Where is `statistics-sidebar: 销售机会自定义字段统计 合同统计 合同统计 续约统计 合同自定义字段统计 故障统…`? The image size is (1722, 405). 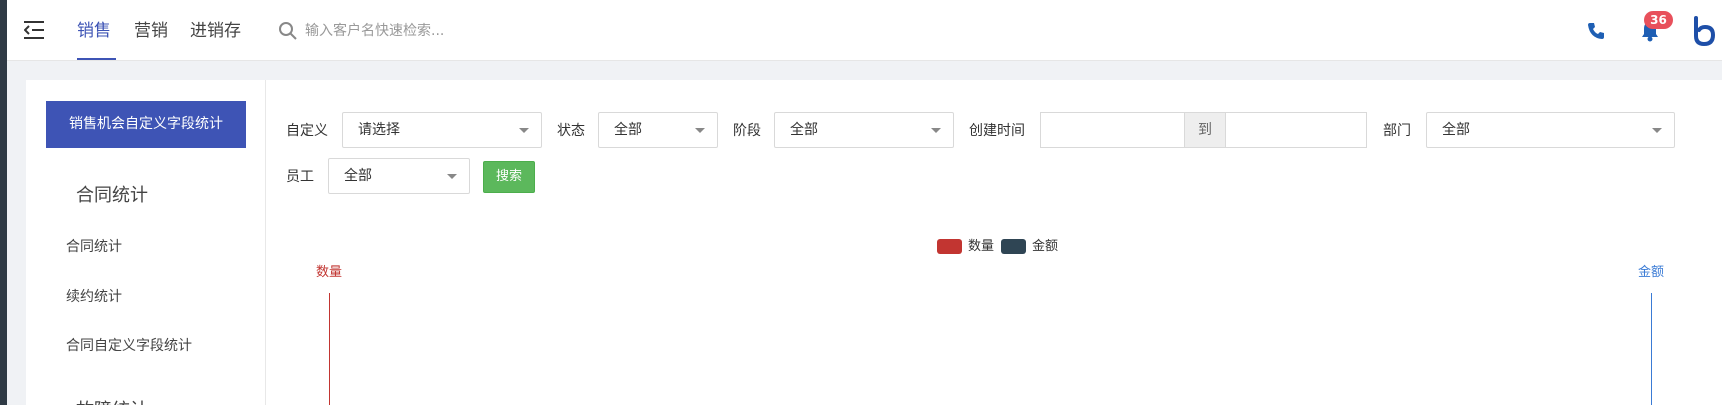
statistics-sidebar: 销售机会自定义字段统计 合同统计 合同统计 续约统计 合同自定义字段统计 故障统… is located at coordinates (146, 242).